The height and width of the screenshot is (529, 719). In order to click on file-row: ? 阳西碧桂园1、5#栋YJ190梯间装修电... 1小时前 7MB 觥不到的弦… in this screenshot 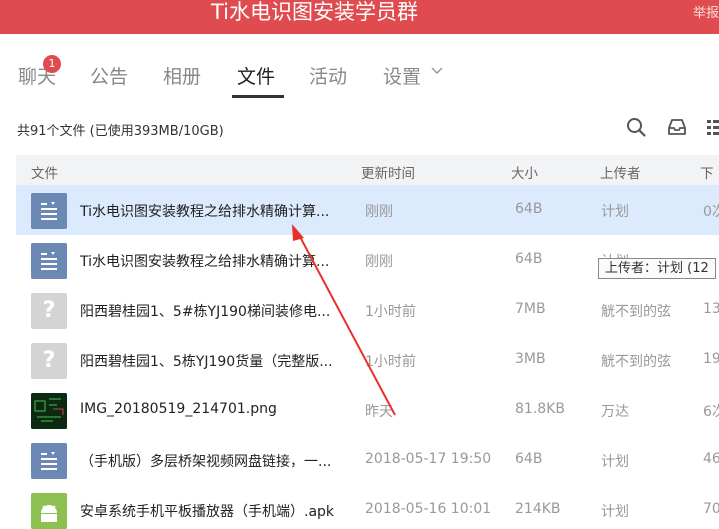, I will do `click(367, 310)`.